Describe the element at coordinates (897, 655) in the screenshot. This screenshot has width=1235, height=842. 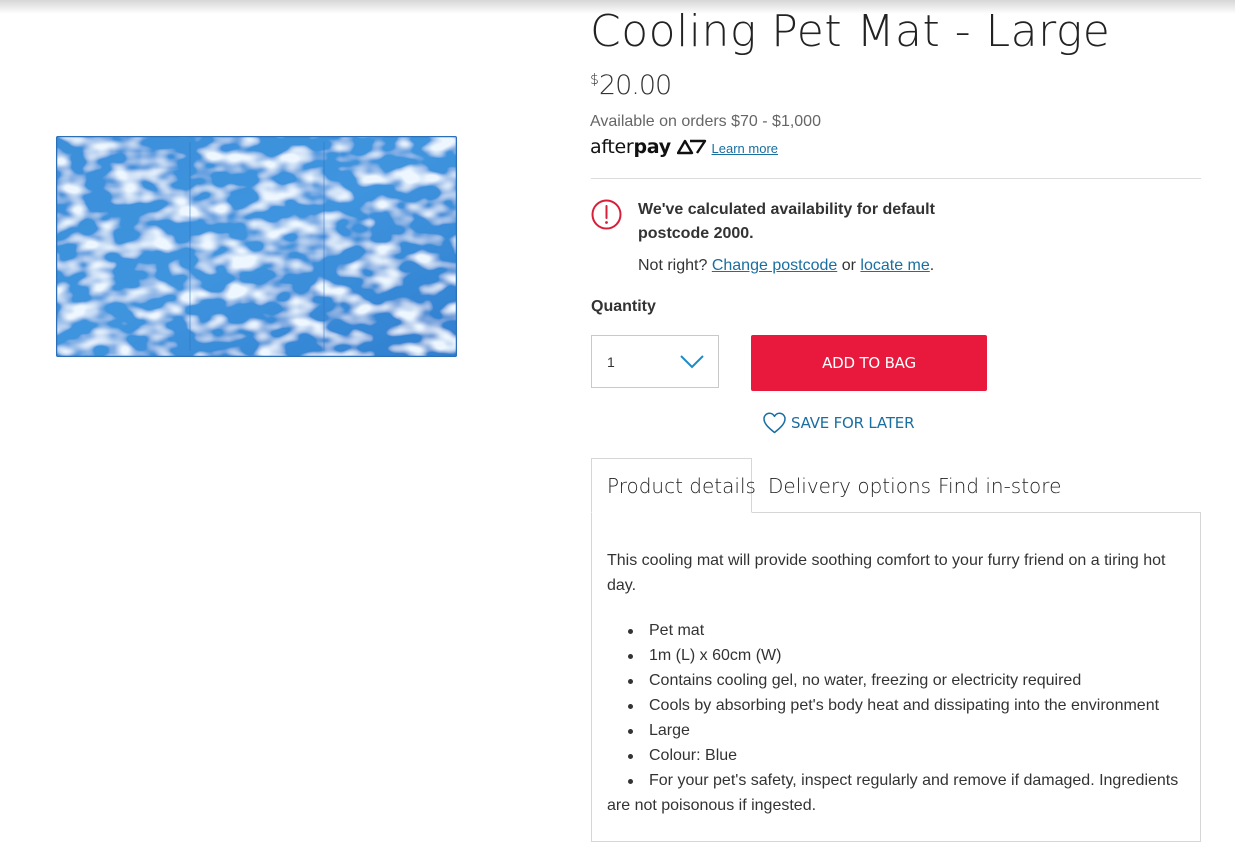
I see `list-item: 1m (L) x 60cm (W)` at that location.